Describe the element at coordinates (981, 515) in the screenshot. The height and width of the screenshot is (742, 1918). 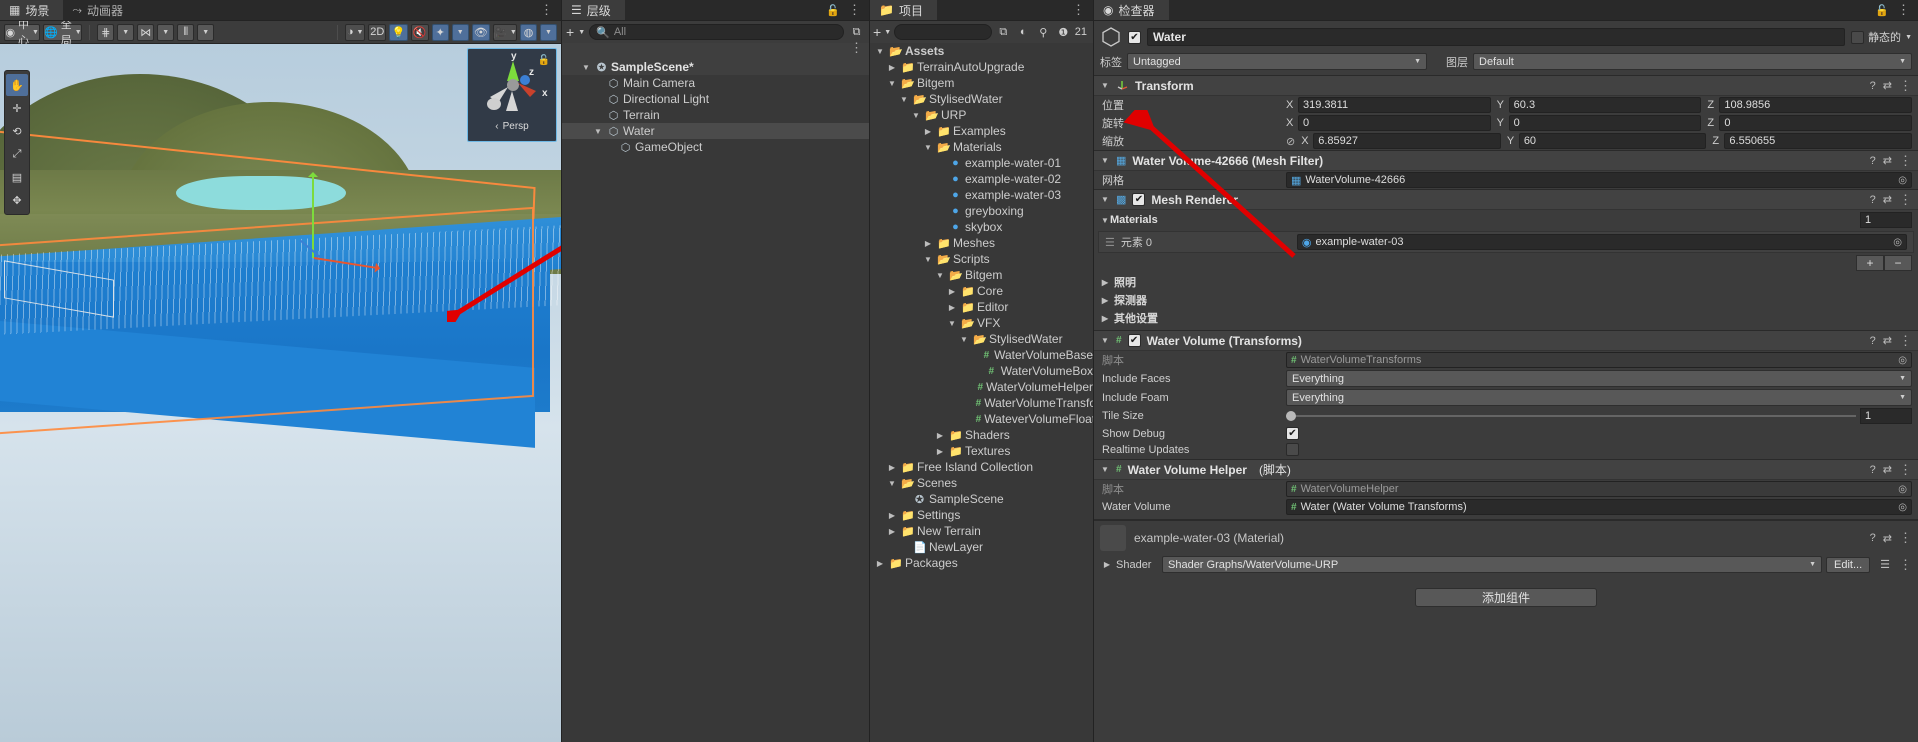
I see `tree-row: ▶ 📁 Settings` at that location.